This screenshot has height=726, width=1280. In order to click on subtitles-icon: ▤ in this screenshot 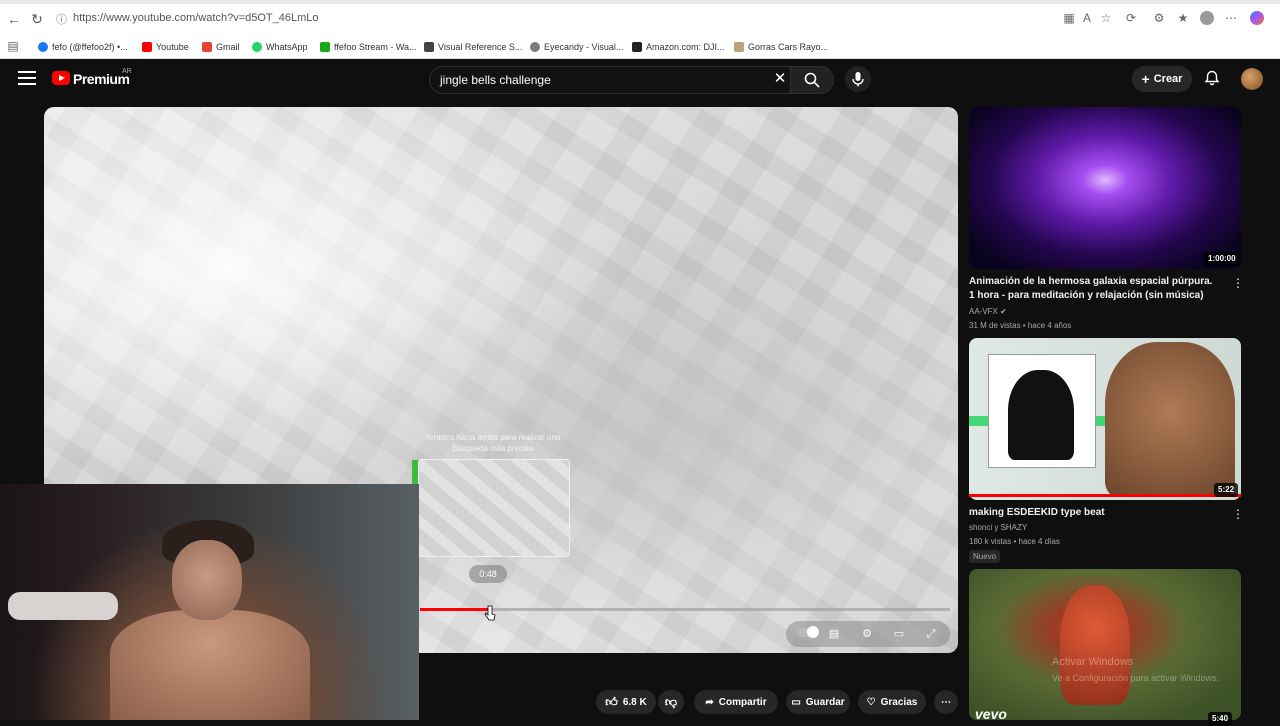, I will do `click(834, 634)`.